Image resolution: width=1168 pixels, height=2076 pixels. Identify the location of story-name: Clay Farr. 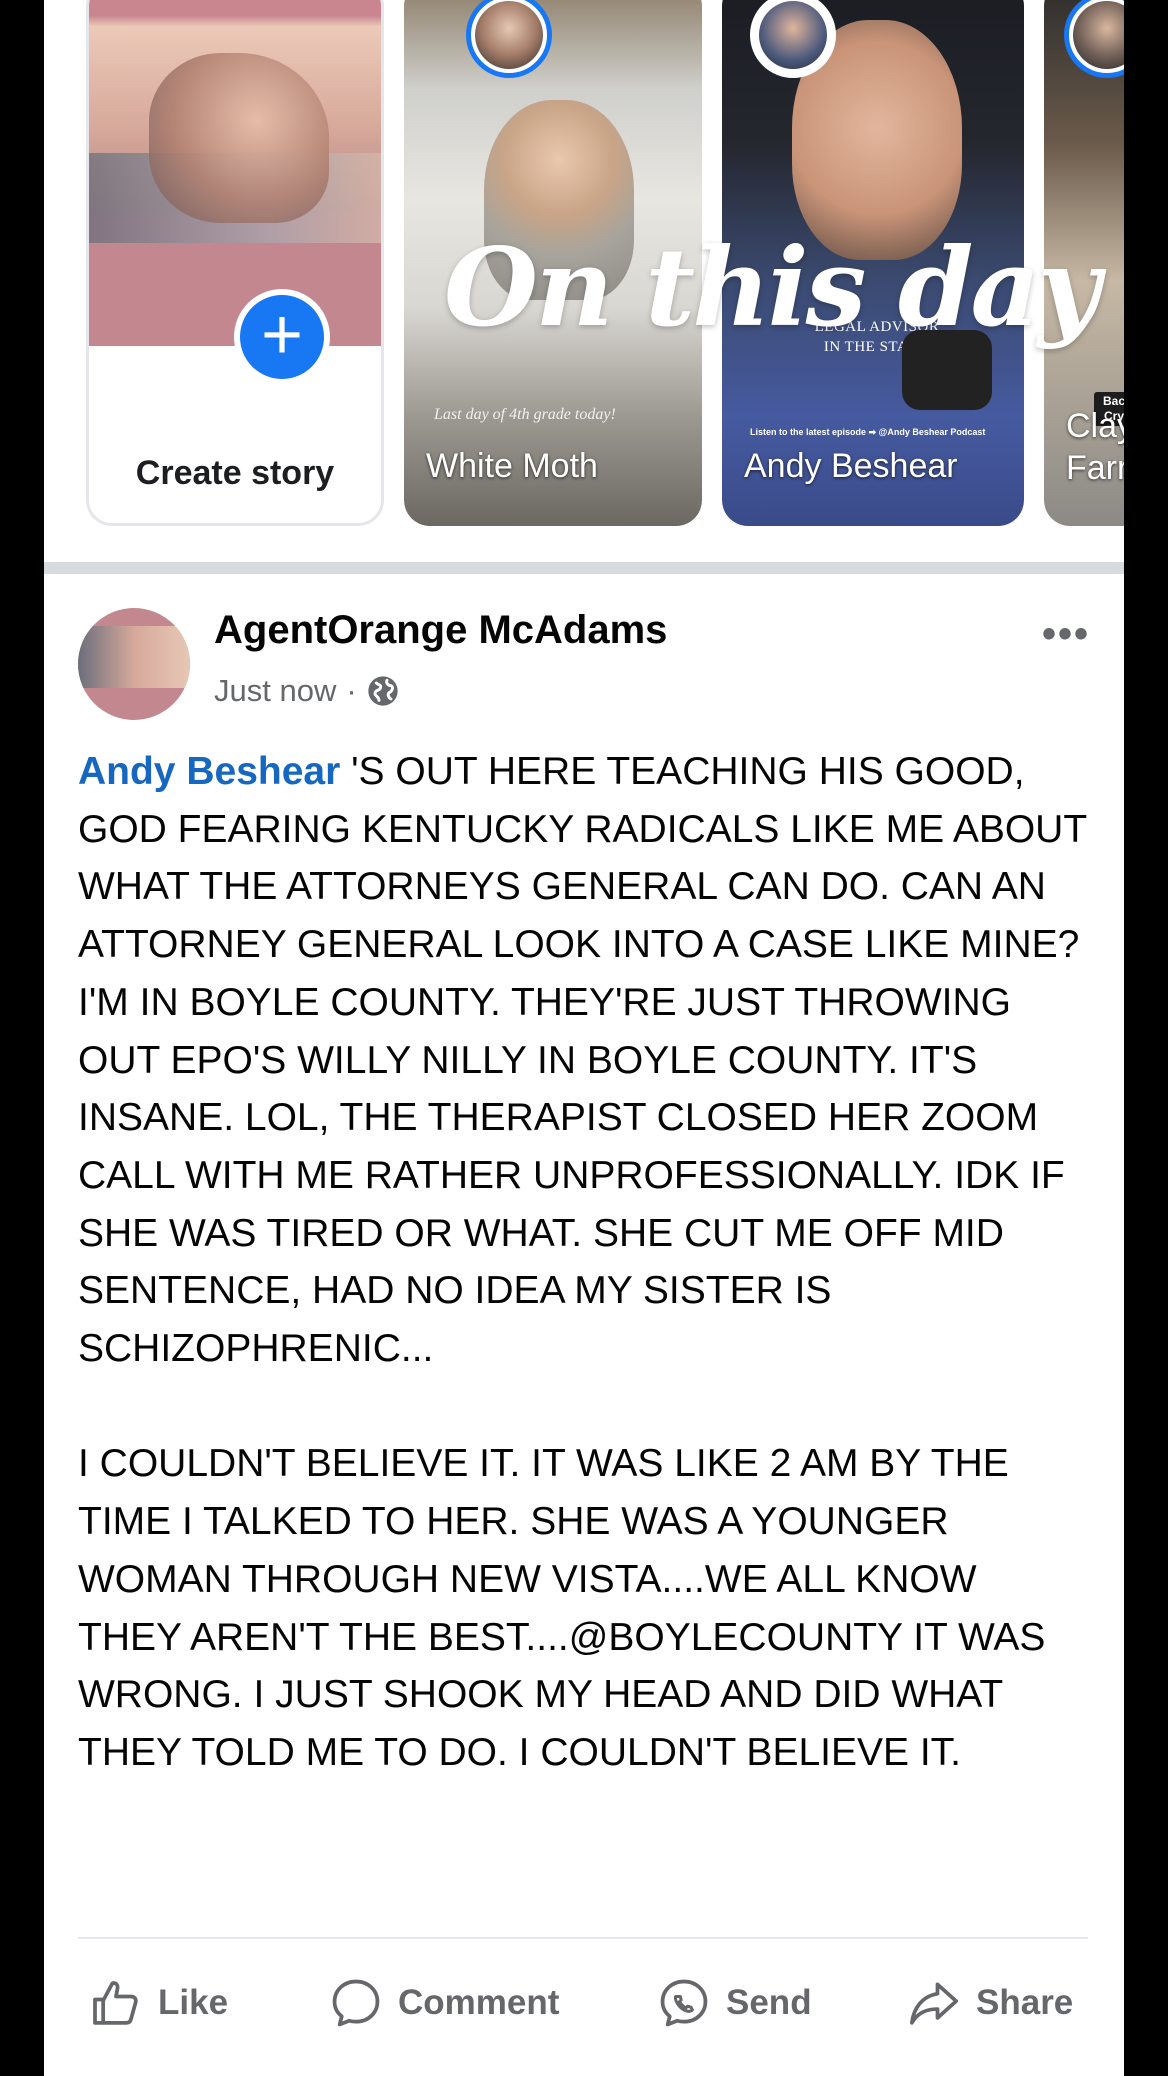
(1095, 447).